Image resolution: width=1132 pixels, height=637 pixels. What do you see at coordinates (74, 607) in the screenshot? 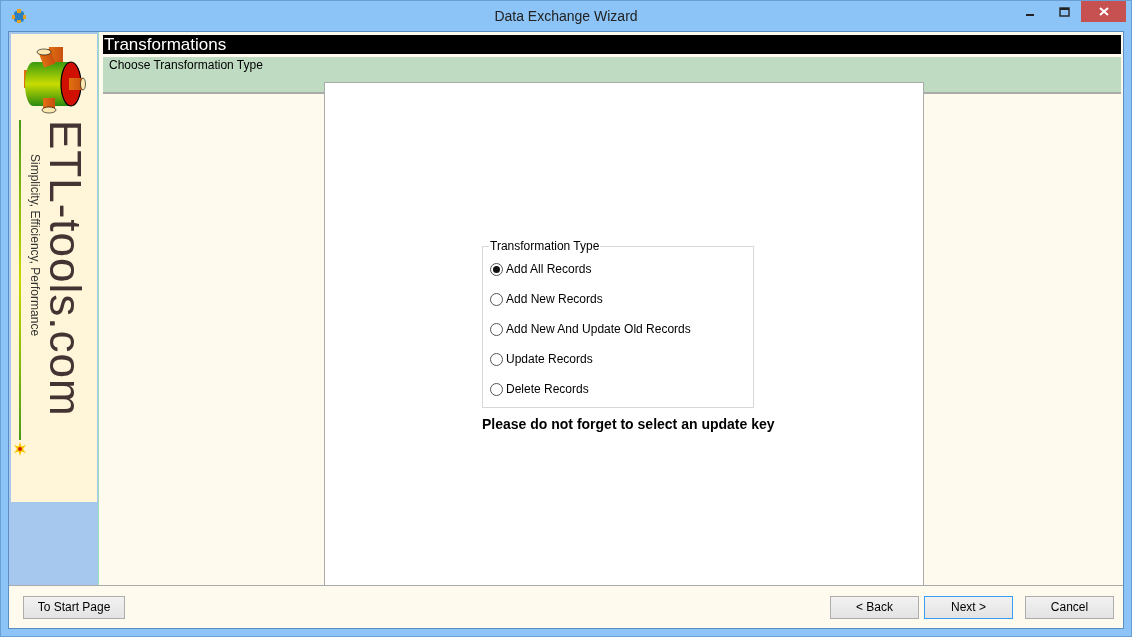
I see `wizard-button: To Start Page` at bounding box center [74, 607].